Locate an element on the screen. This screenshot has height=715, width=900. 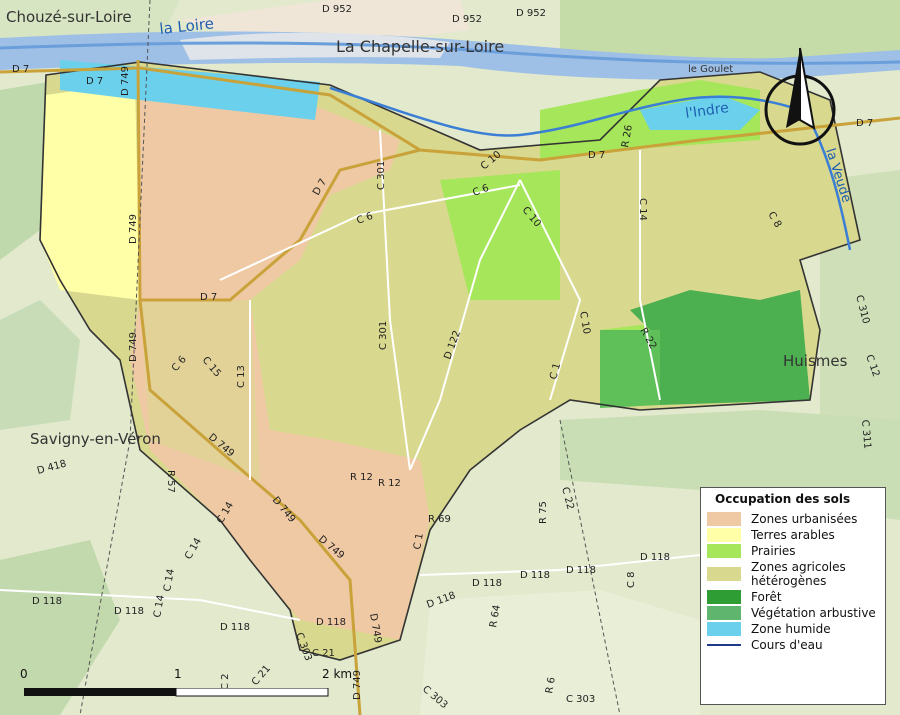
legend-item-prairies: Prairies is located at coordinates (793, 551).